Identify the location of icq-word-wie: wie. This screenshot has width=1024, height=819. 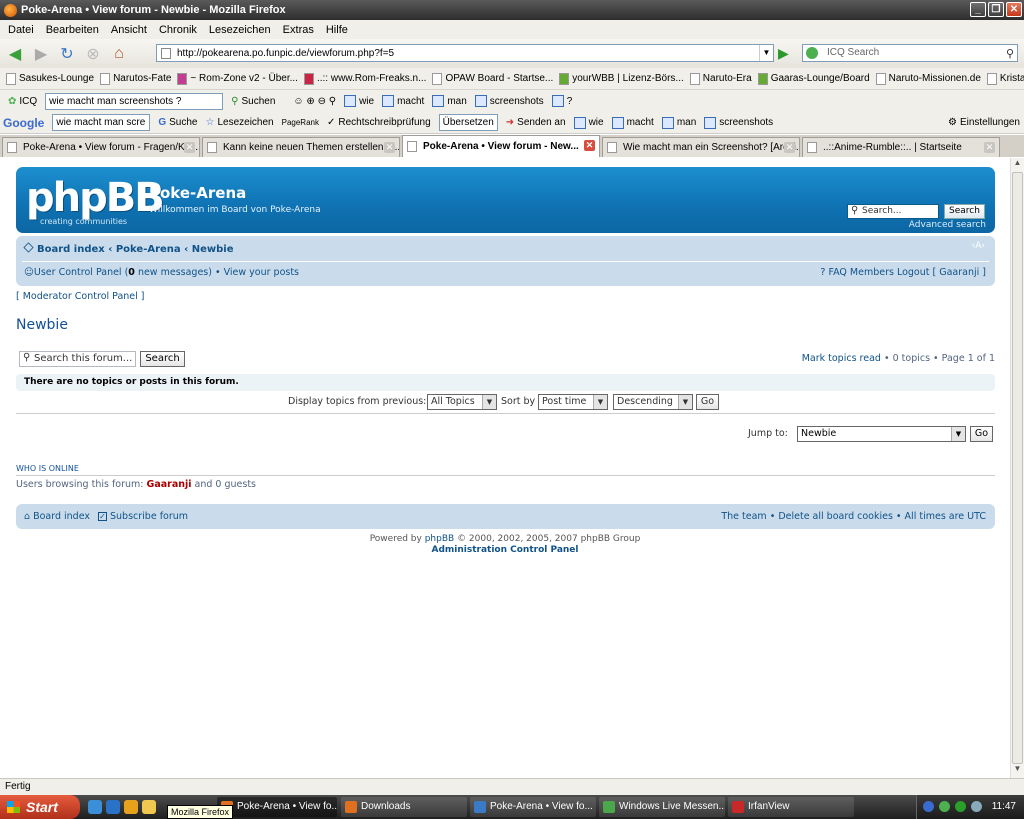
(359, 101).